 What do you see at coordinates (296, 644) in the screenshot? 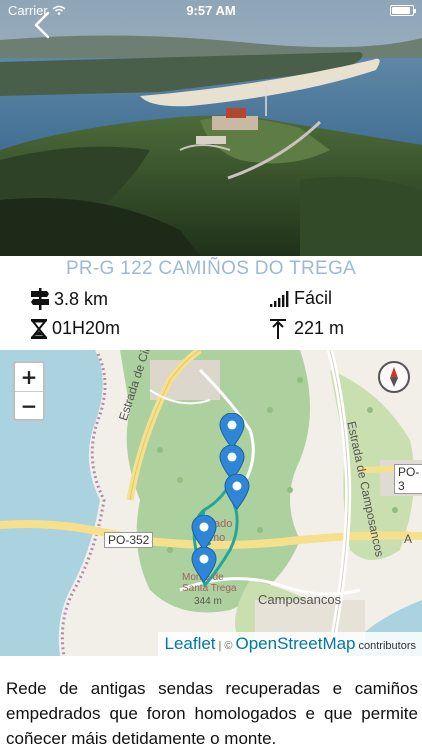
I see `openstreetmap-link: OpenStreetMap` at bounding box center [296, 644].